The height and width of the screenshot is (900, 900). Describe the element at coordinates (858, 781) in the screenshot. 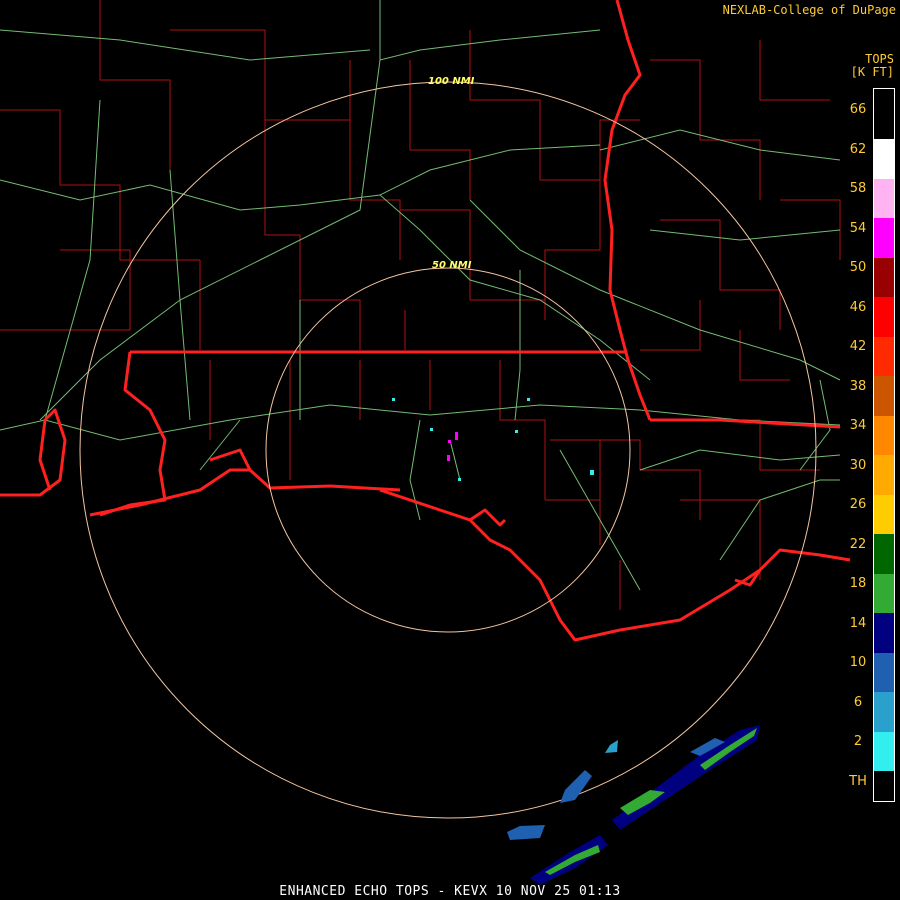

I see `legend-label: TH` at that location.